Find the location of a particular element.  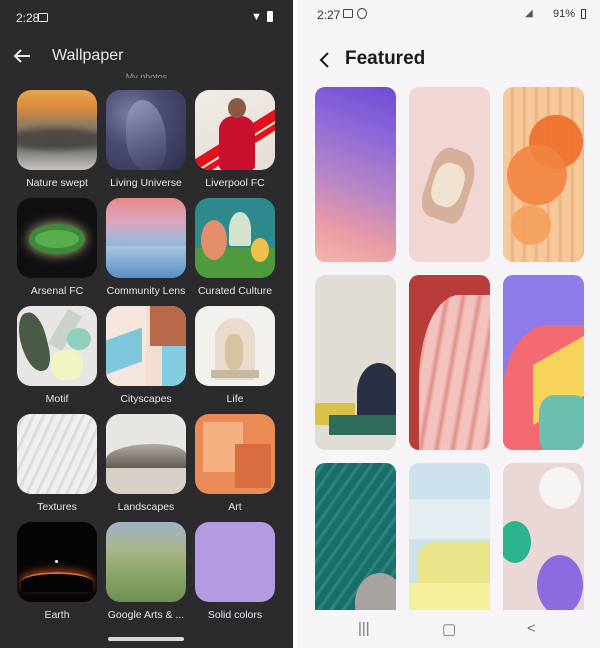

category-tile: Solid colors is located at coordinates (235, 571).